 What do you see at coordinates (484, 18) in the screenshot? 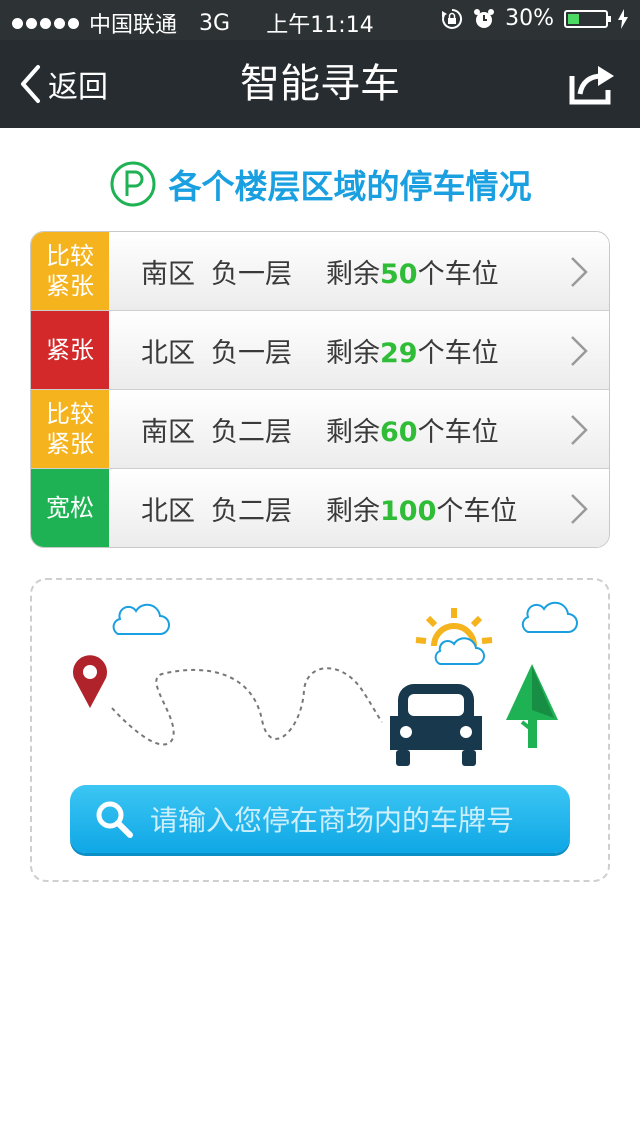
I see `alarm-icon` at bounding box center [484, 18].